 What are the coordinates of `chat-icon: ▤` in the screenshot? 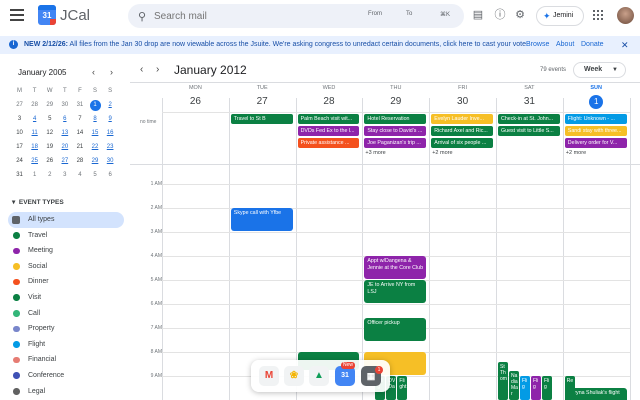 It's located at (478, 15).